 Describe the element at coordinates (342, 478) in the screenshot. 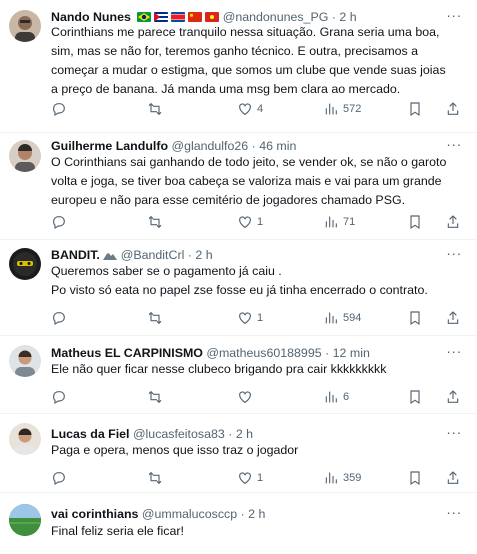

I see `views-button: 359` at that location.